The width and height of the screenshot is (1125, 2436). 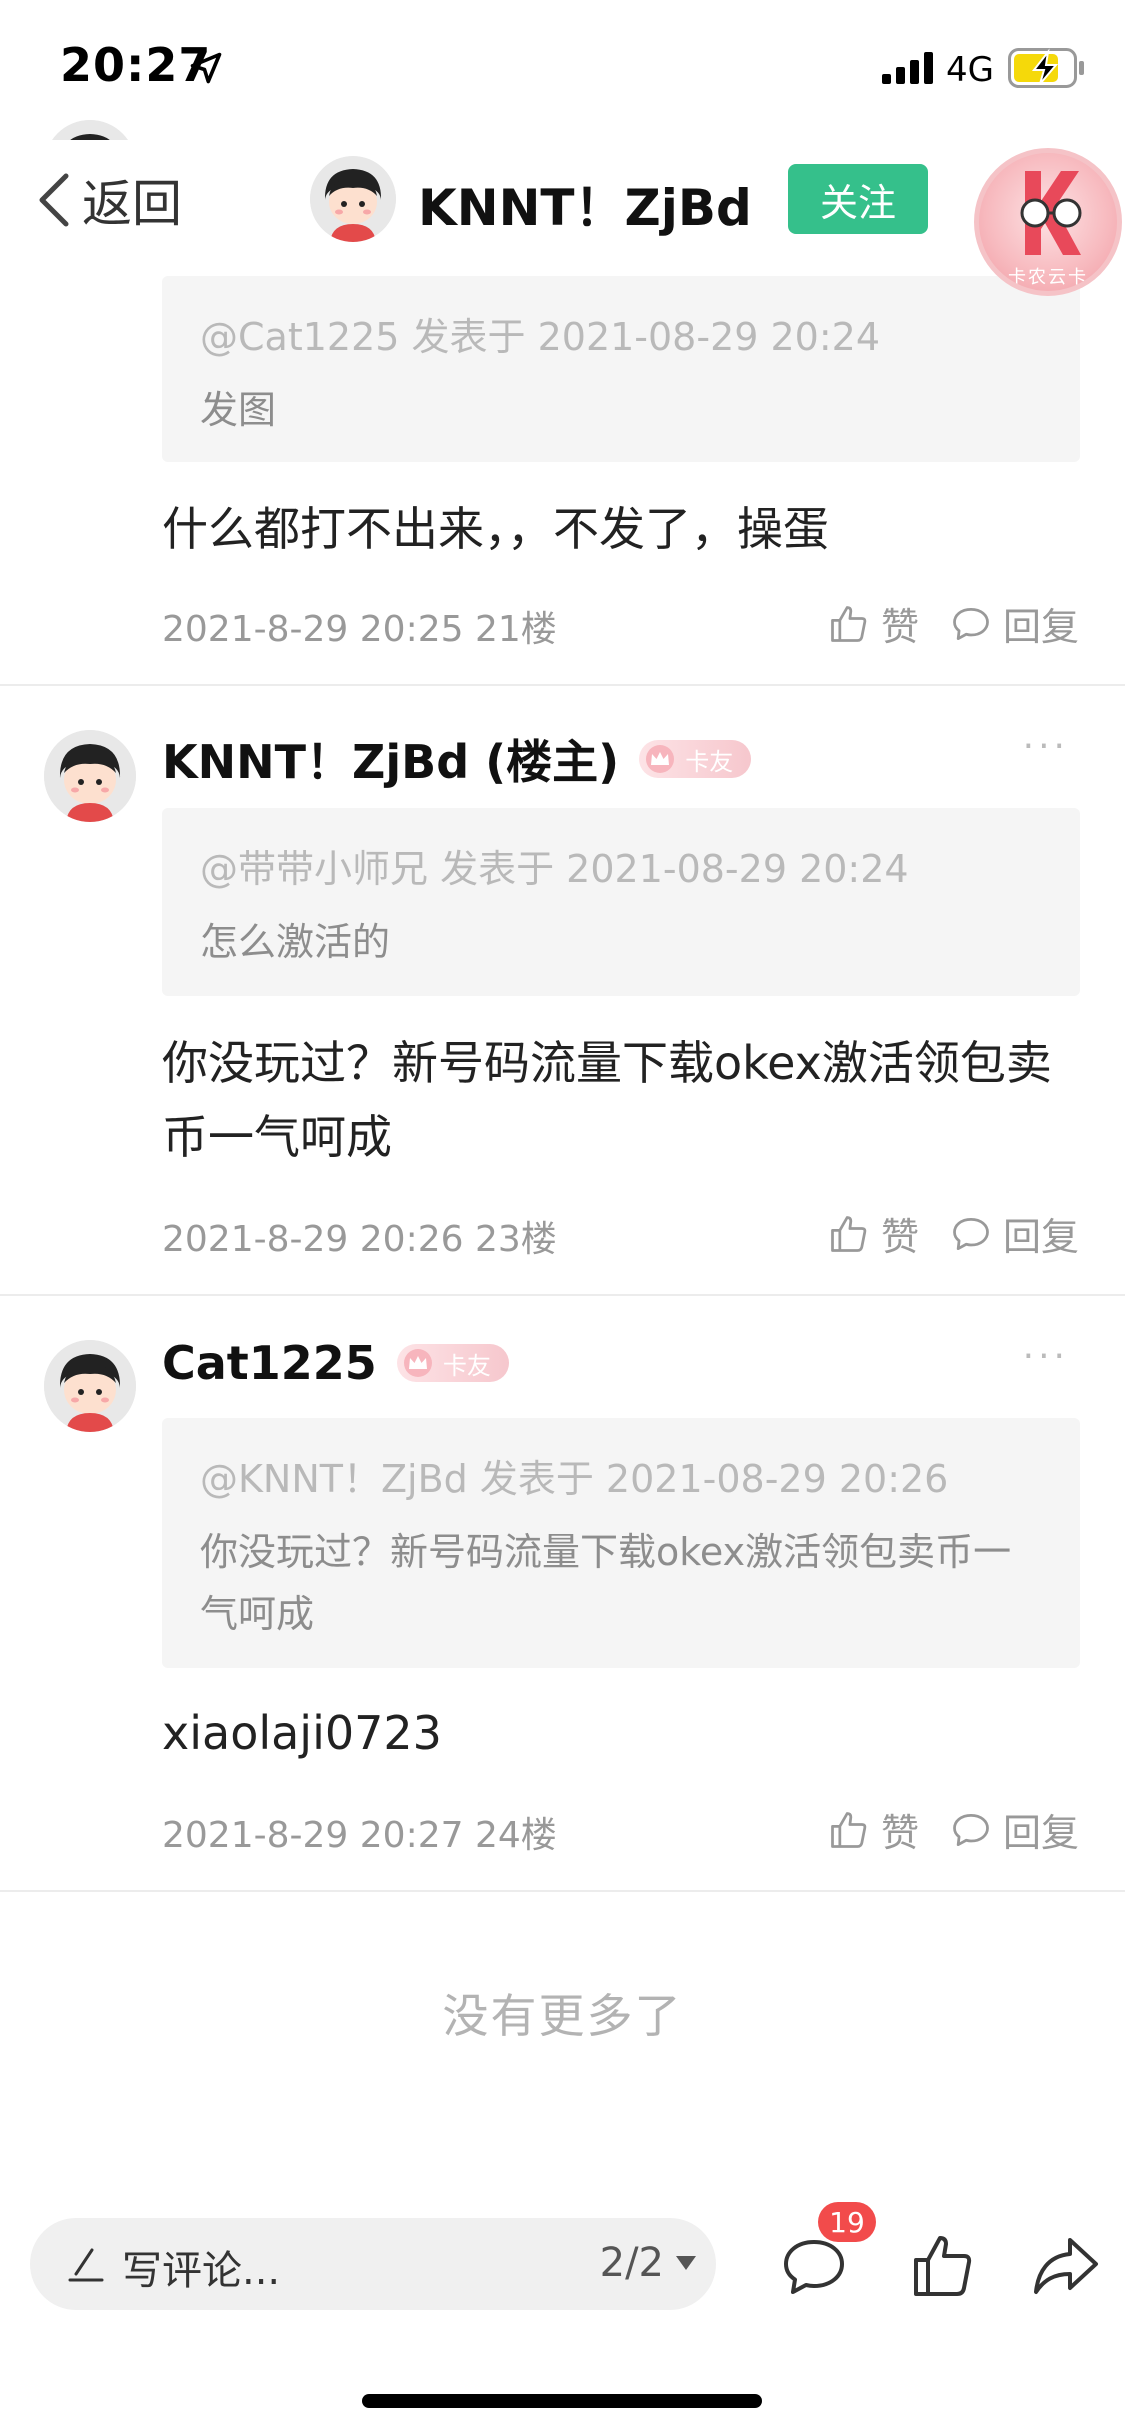 What do you see at coordinates (359, 1835) in the screenshot?
I see `post-meta: 2021-8-29 20:27 24楼` at bounding box center [359, 1835].